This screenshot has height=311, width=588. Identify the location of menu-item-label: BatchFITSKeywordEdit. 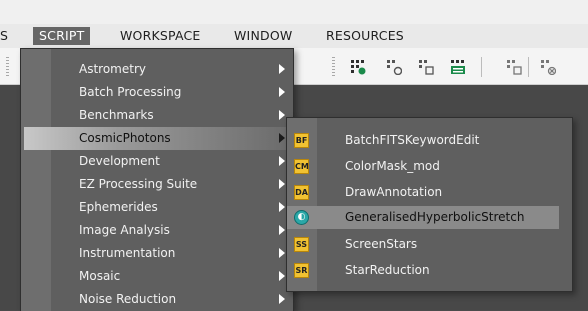
(412, 140).